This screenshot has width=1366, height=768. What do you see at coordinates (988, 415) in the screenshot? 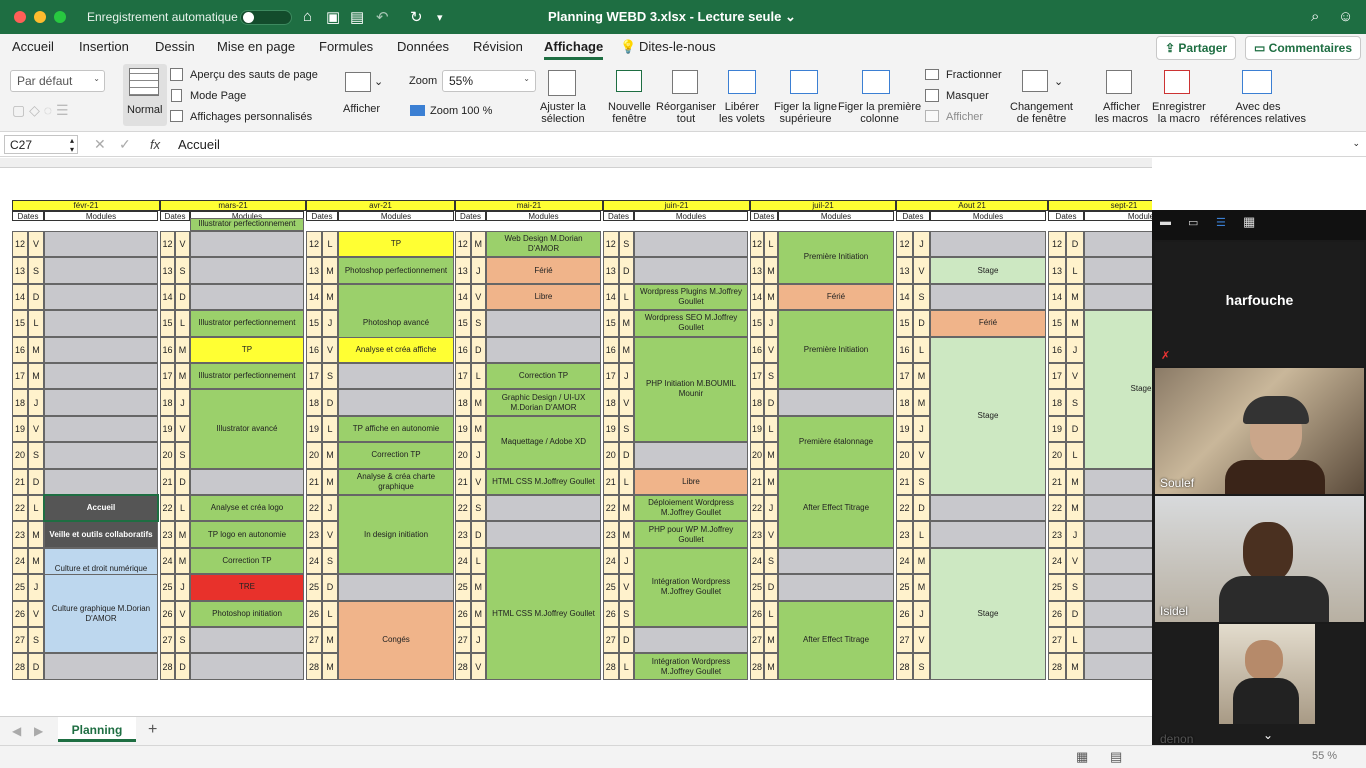
I see `module-cell: Stage` at bounding box center [988, 415].